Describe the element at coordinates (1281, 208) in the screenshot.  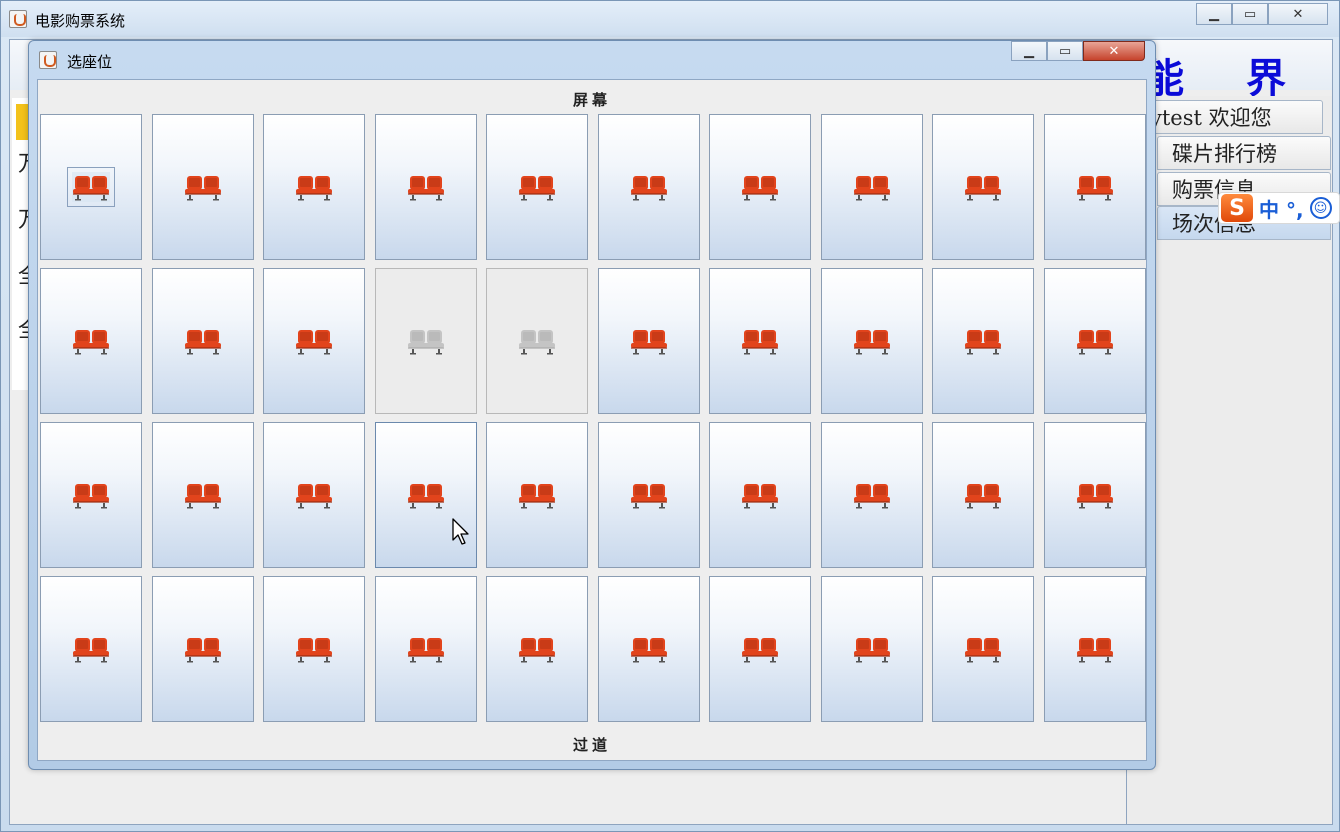
I see `ime-mode-label: 中 °,` at that location.